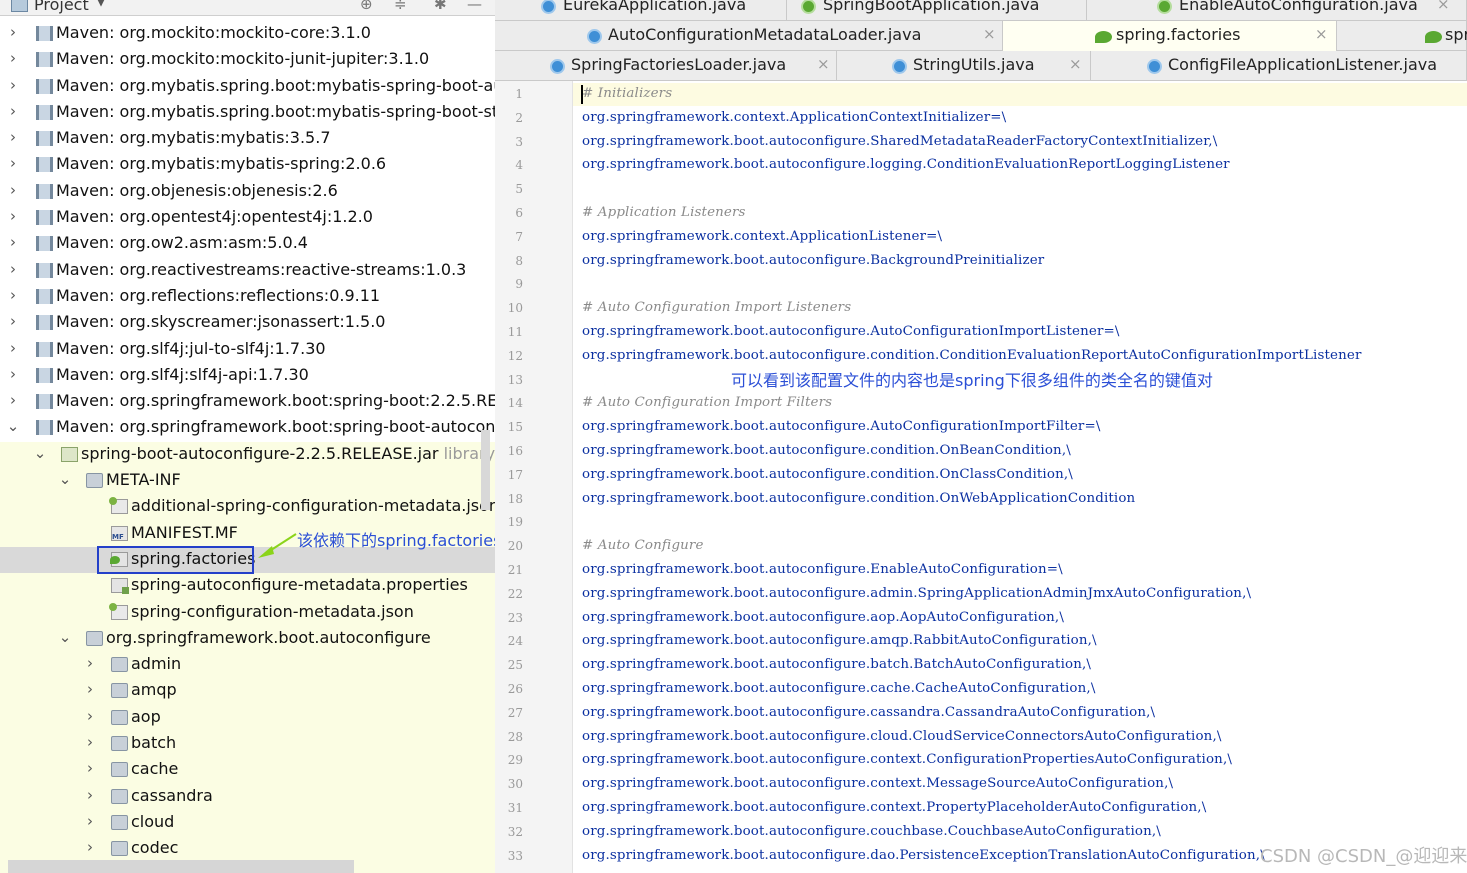 The image size is (1467, 873). What do you see at coordinates (474, 6) in the screenshot?
I see `minimize-icon: —` at bounding box center [474, 6].